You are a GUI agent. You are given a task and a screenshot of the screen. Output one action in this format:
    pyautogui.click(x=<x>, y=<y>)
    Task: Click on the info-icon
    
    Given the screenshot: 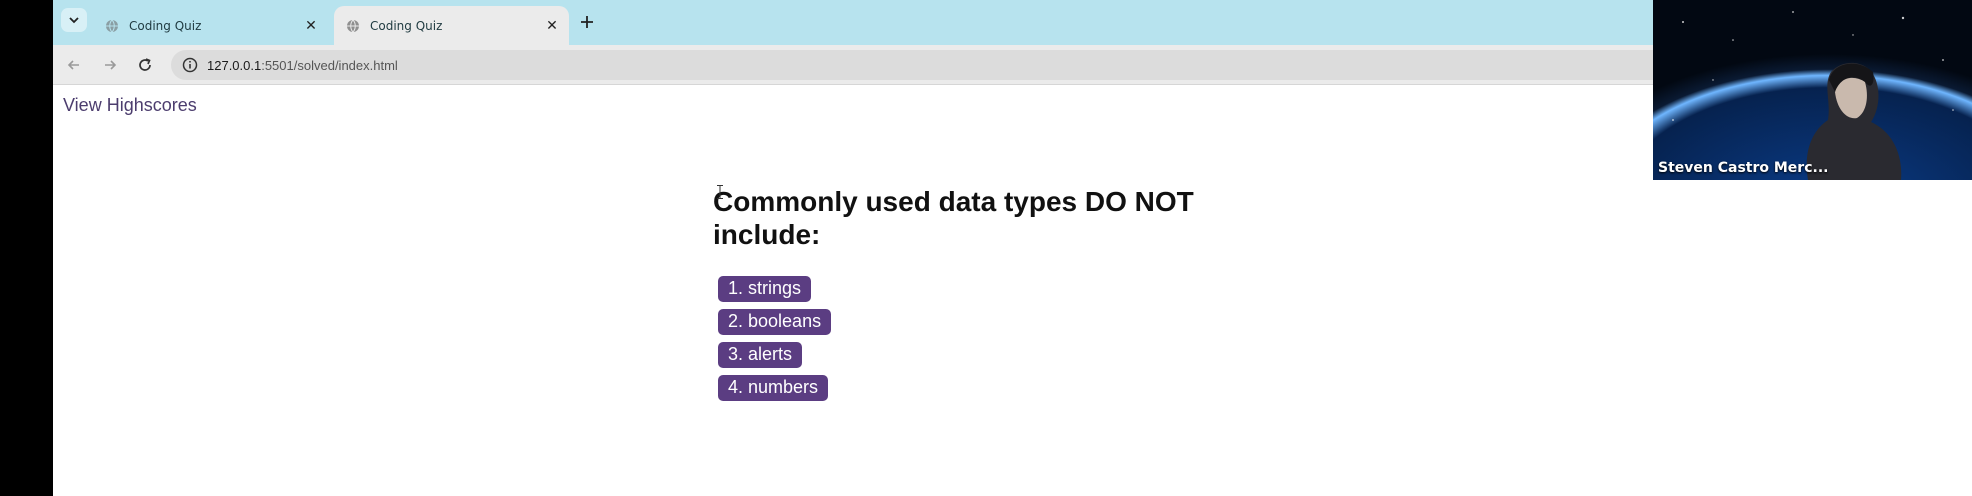 What is the action you would take?
    pyautogui.click(x=190, y=65)
    